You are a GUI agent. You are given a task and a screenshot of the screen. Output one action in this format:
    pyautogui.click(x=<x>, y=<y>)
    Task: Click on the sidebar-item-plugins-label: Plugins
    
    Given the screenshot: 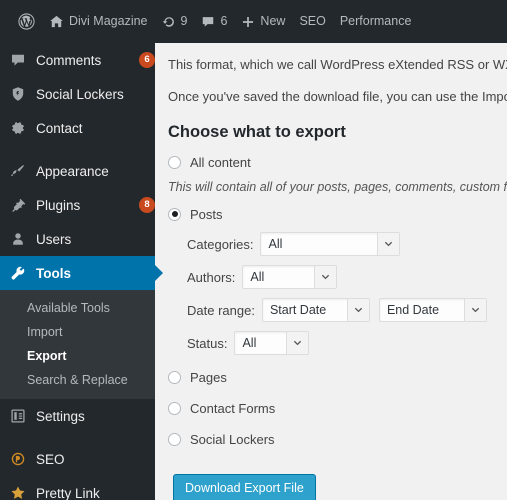 What is the action you would take?
    pyautogui.click(x=58, y=205)
    